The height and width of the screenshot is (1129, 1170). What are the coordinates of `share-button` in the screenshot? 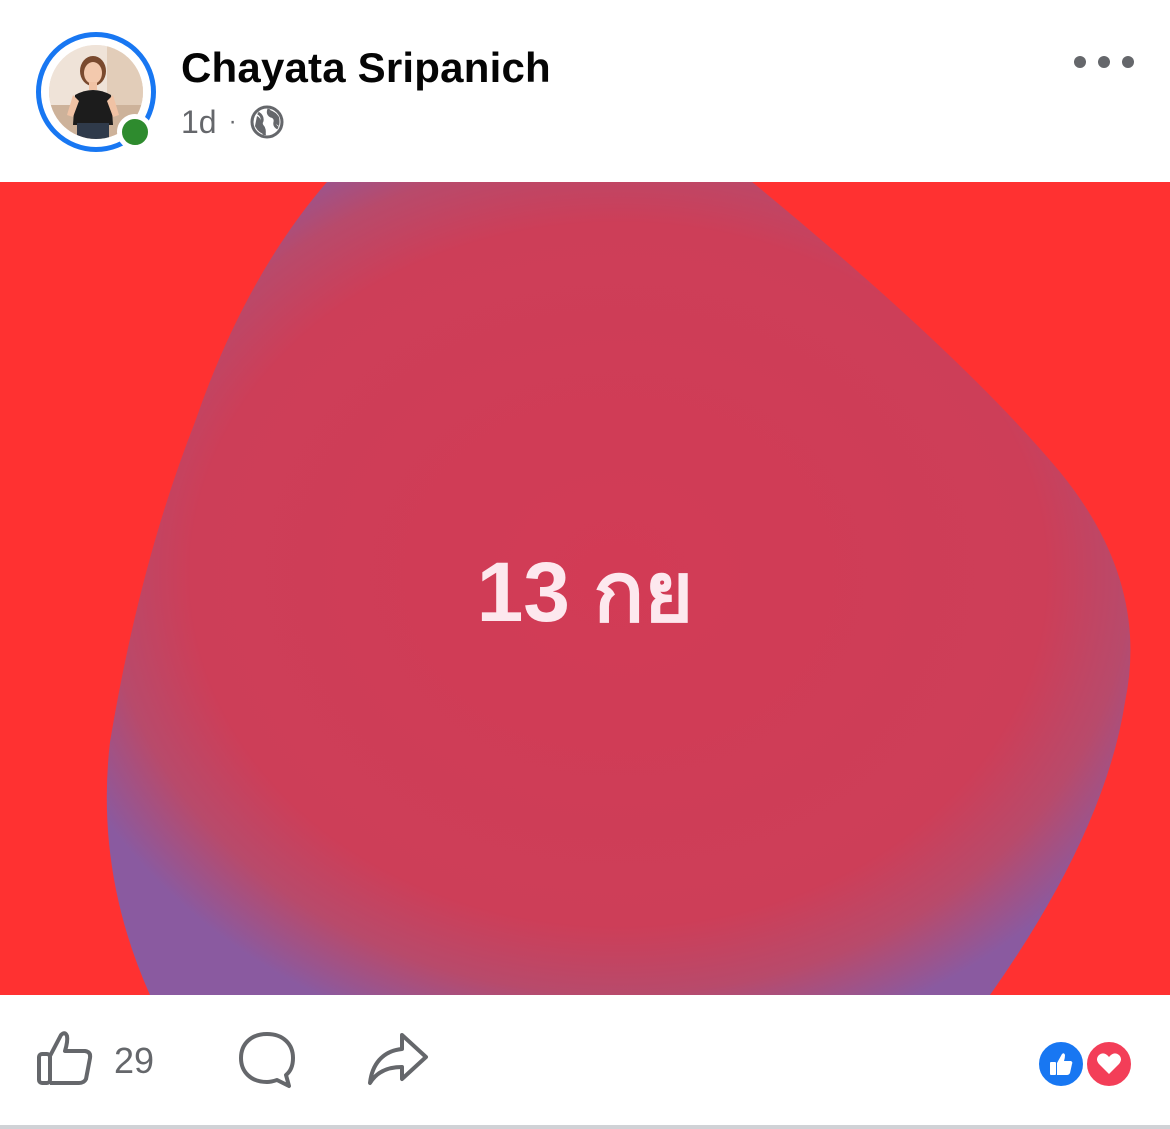 It's located at (398, 1061).